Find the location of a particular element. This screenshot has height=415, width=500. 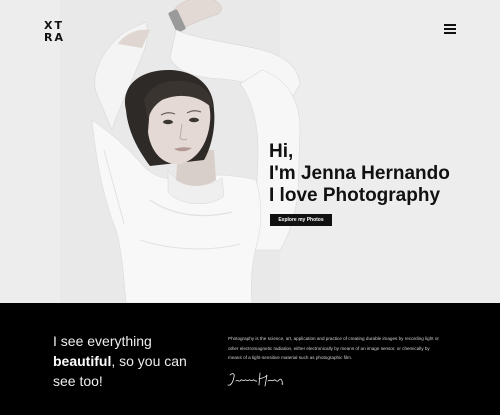

explore-photos-button: Explore my Photos is located at coordinates (301, 220).